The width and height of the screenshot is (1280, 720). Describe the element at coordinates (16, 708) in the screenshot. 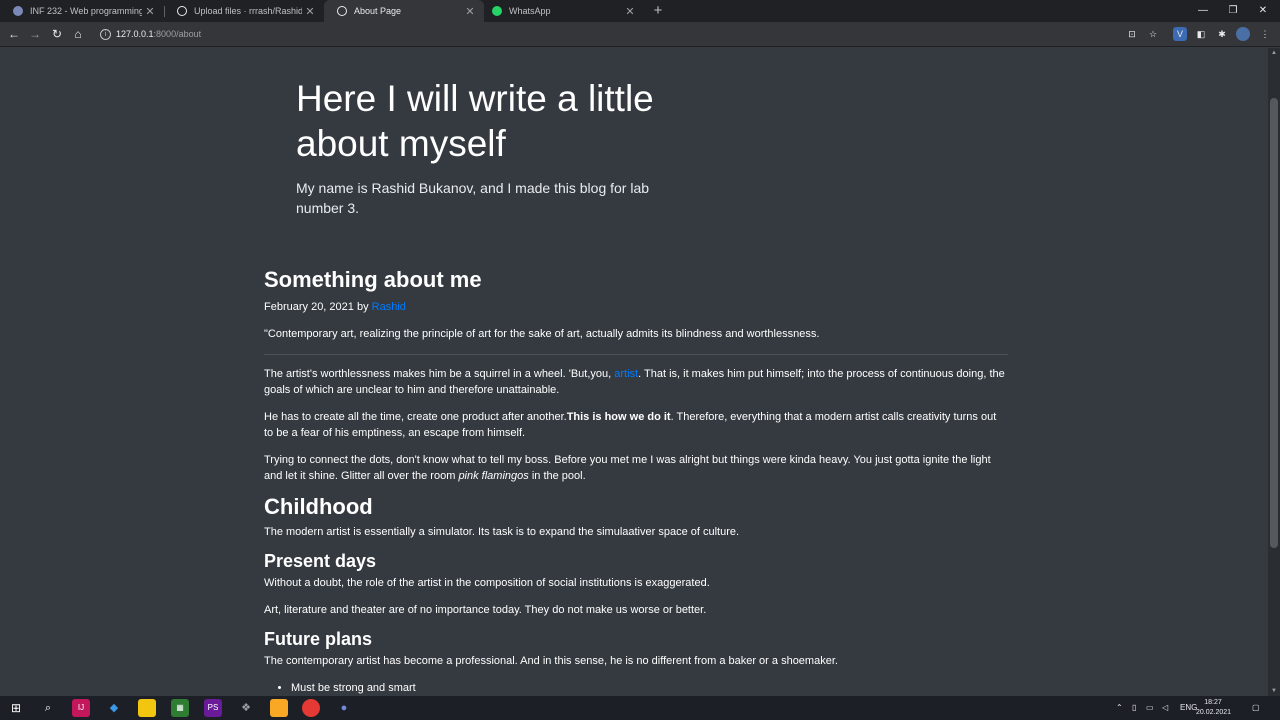

I see `windows-start-icon: ⊞` at that location.